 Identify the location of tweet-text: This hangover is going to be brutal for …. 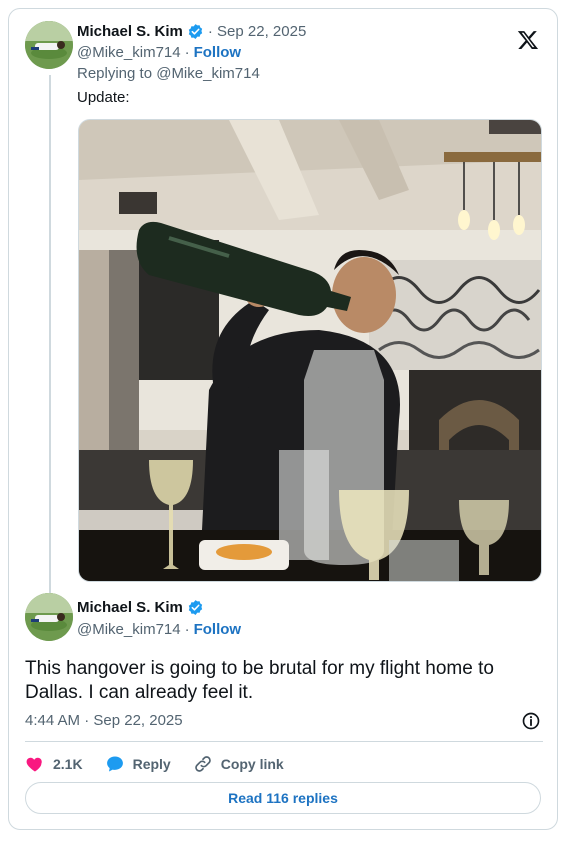
(259, 680).